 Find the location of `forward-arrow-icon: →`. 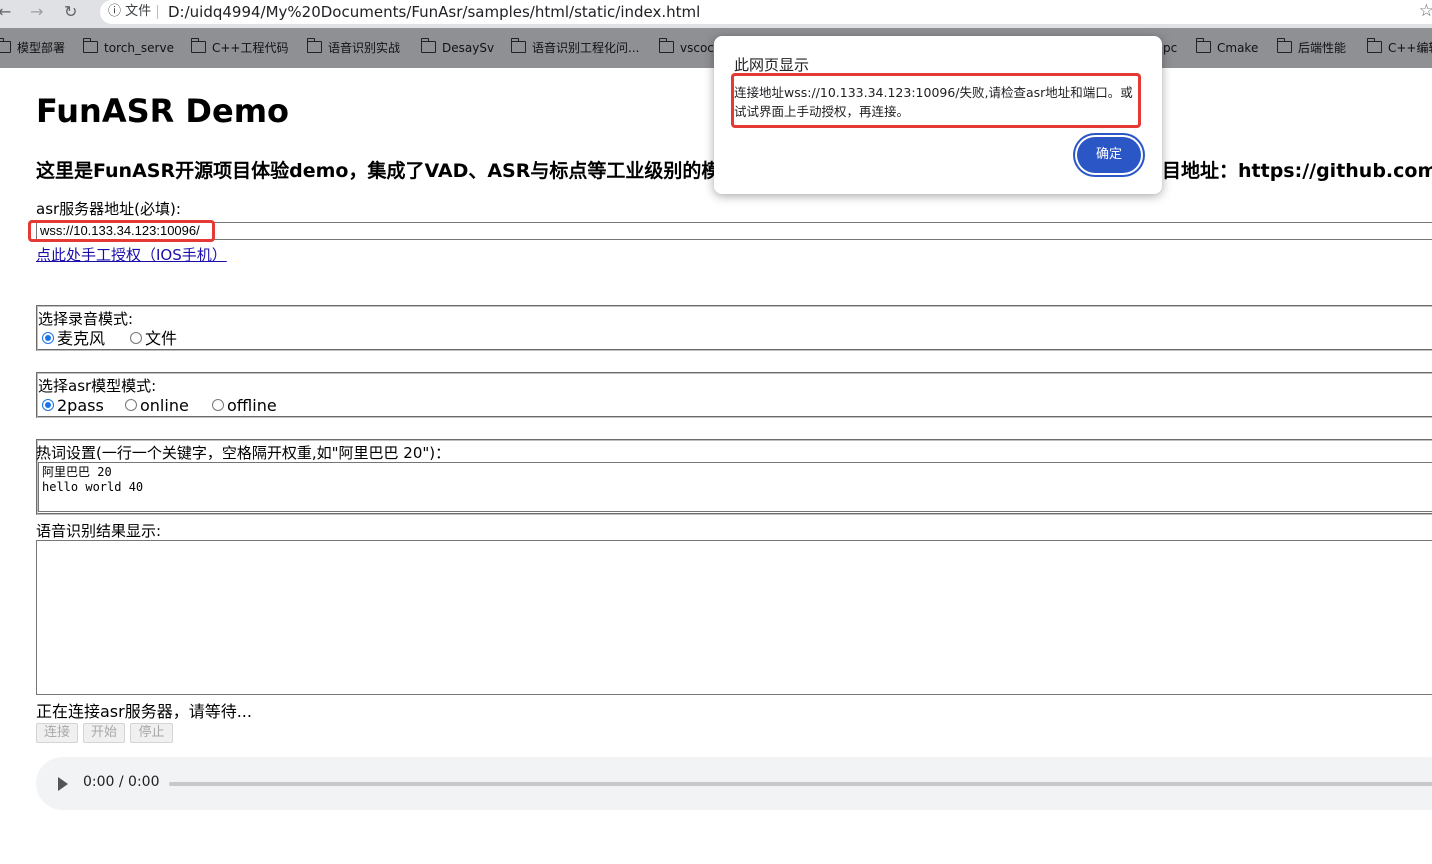

forward-arrow-icon: → is located at coordinates (36, 12).